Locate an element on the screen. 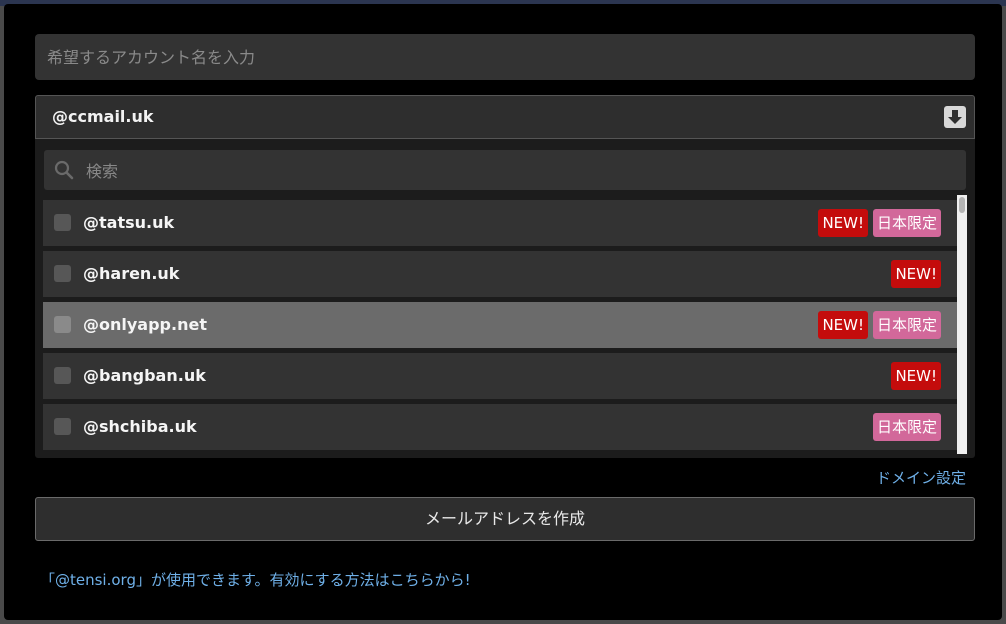  domain-select: @ccmail.uk is located at coordinates (505, 117).